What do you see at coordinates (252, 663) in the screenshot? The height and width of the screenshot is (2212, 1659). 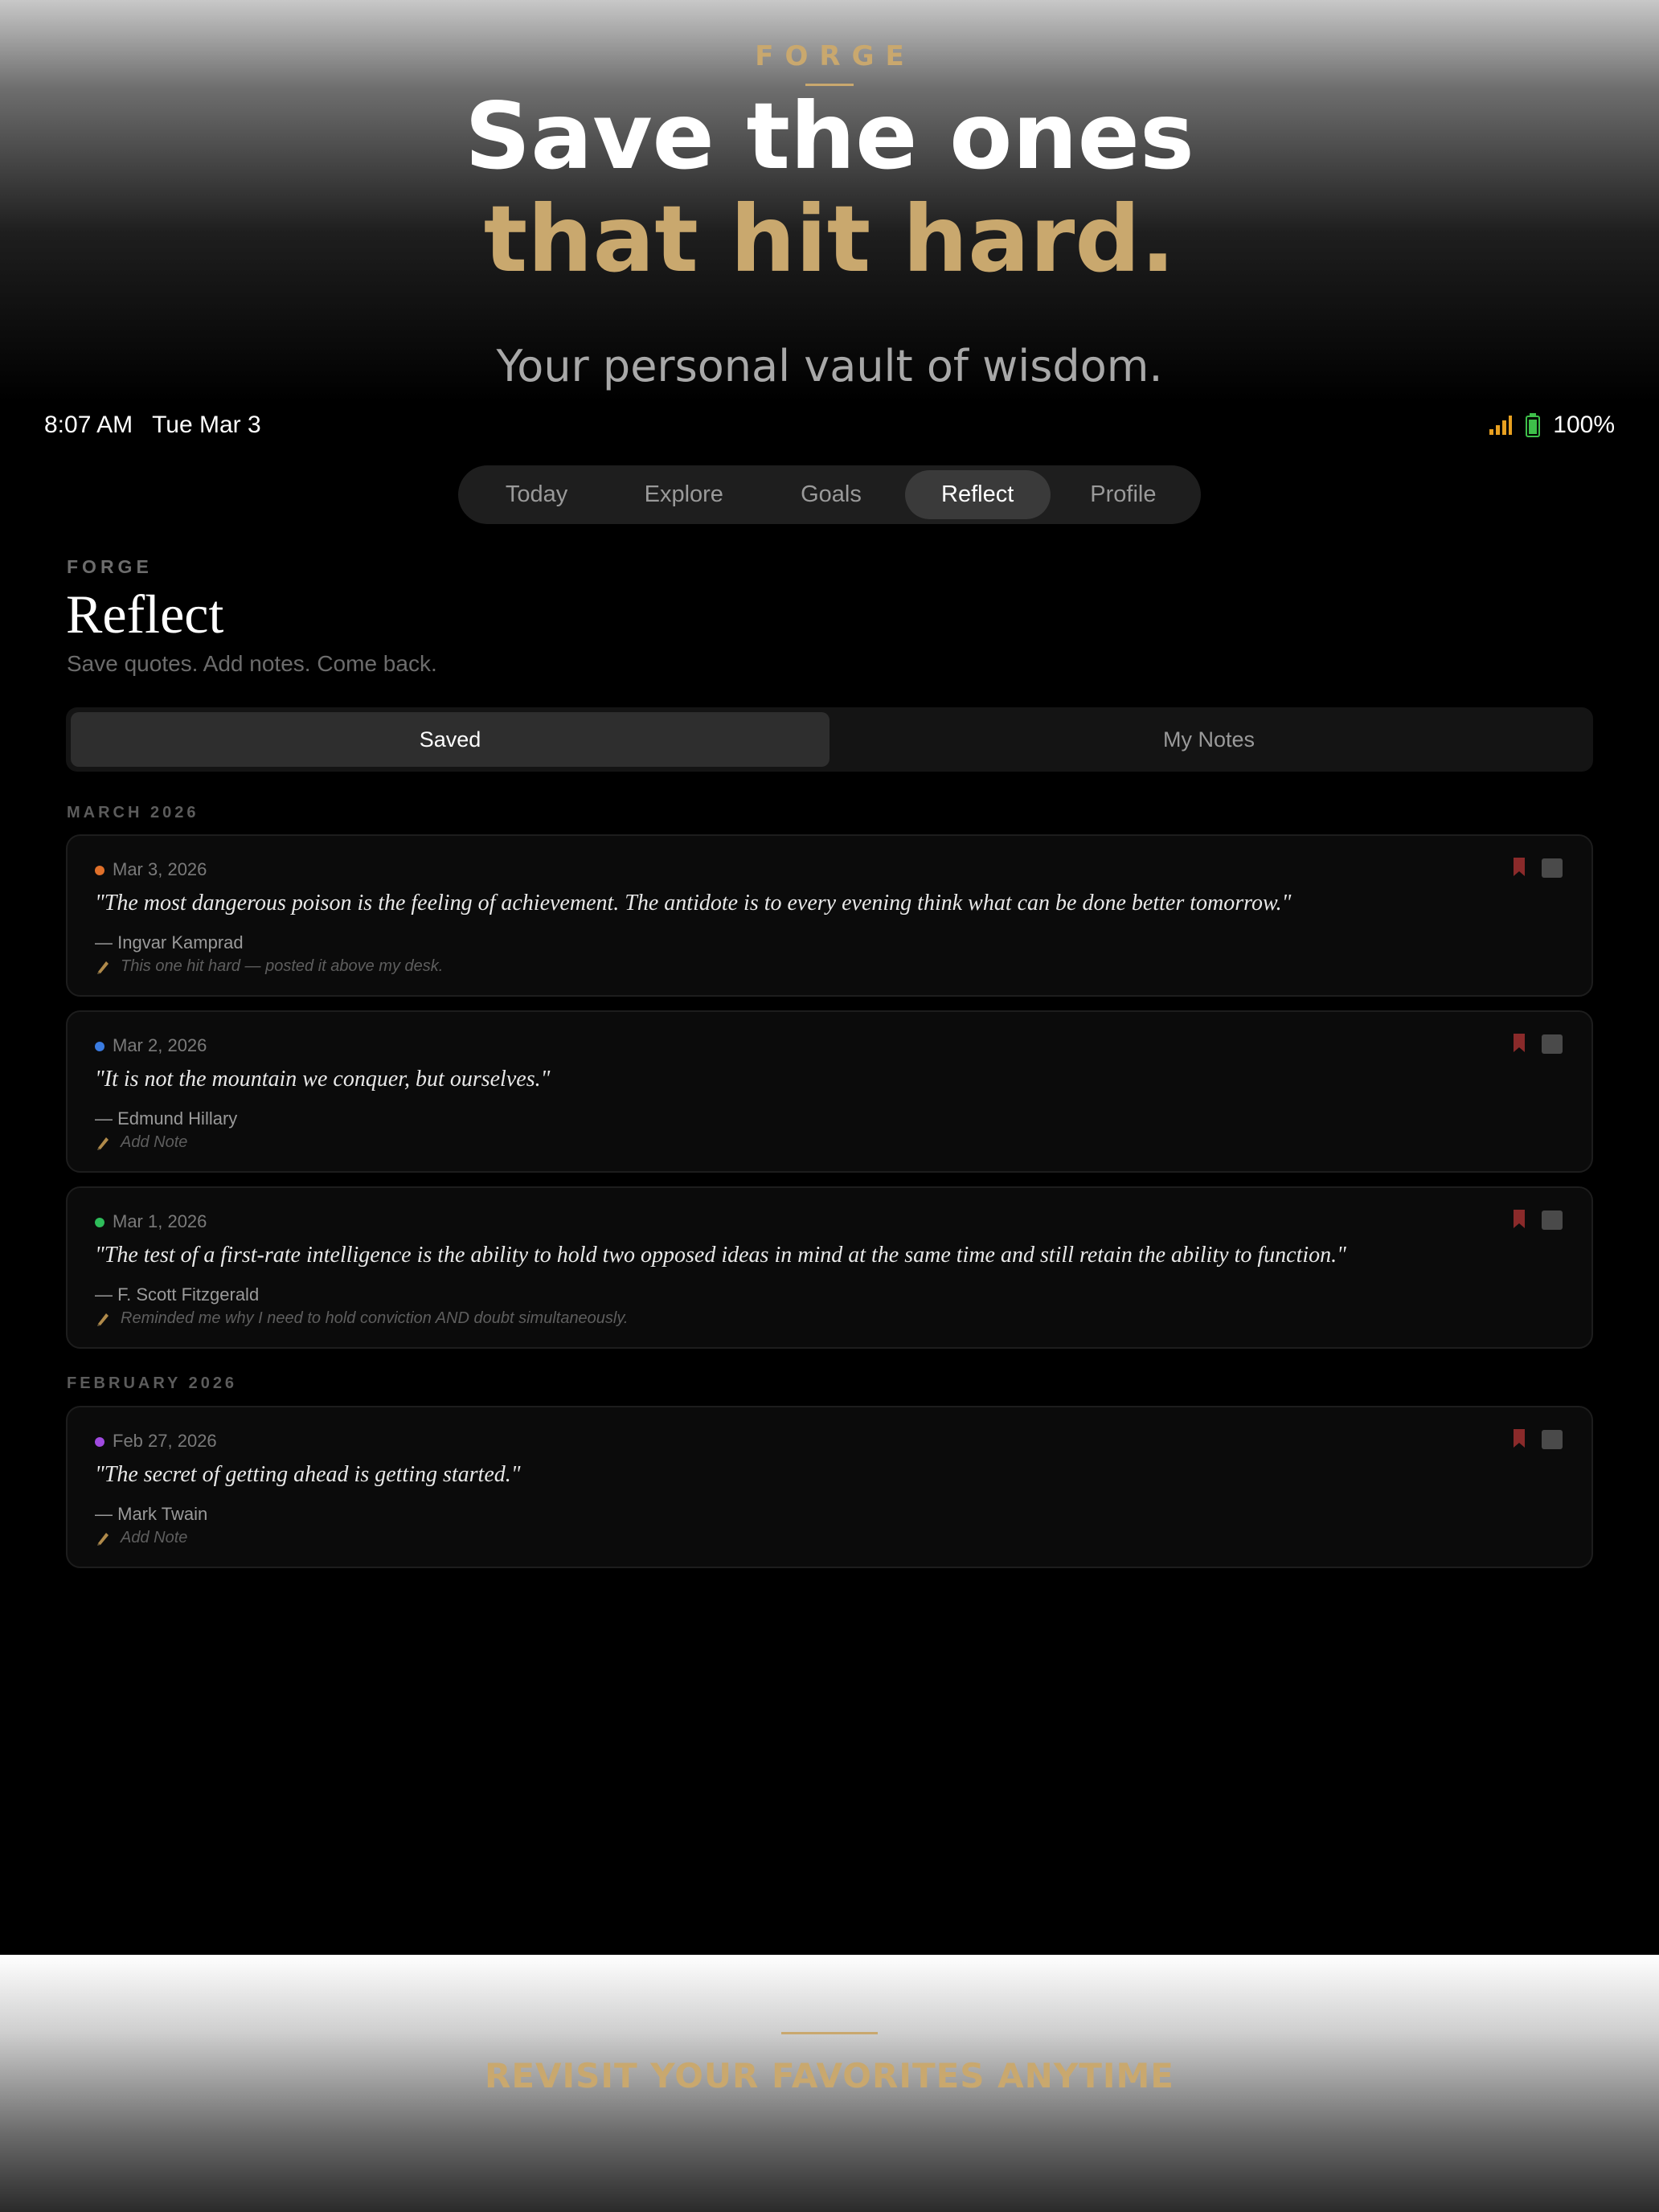 I see `page-subtitle: Save quotes. Add notes. Come back.` at bounding box center [252, 663].